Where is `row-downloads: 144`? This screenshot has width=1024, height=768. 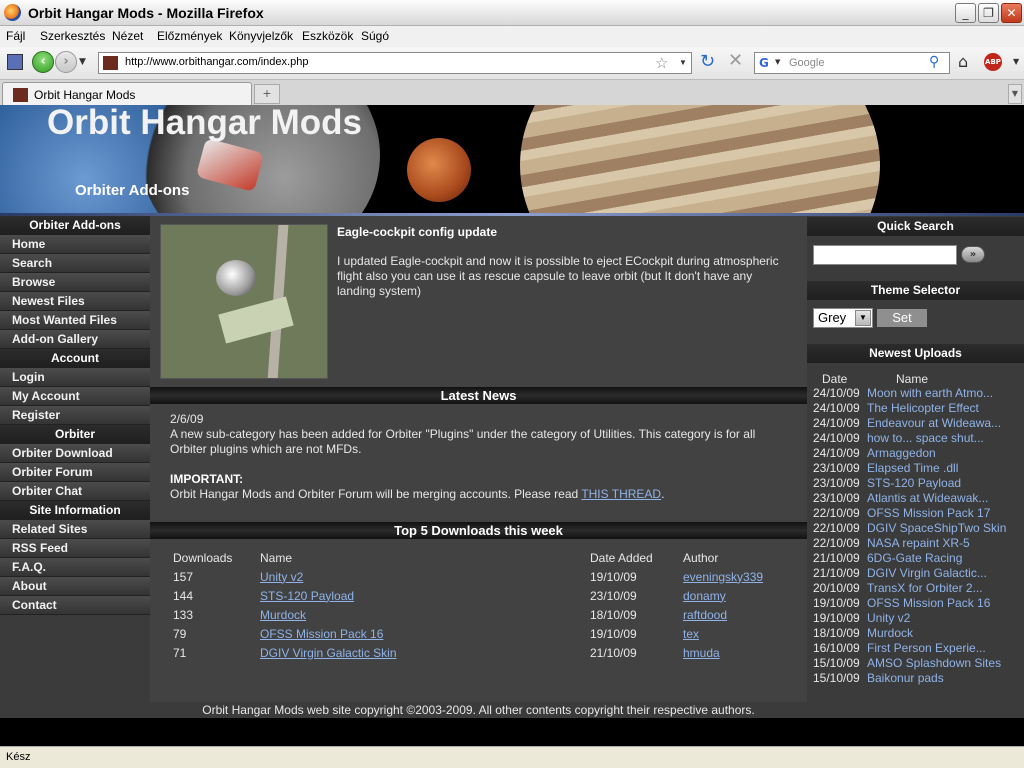
row-downloads: 144 is located at coordinates (183, 595).